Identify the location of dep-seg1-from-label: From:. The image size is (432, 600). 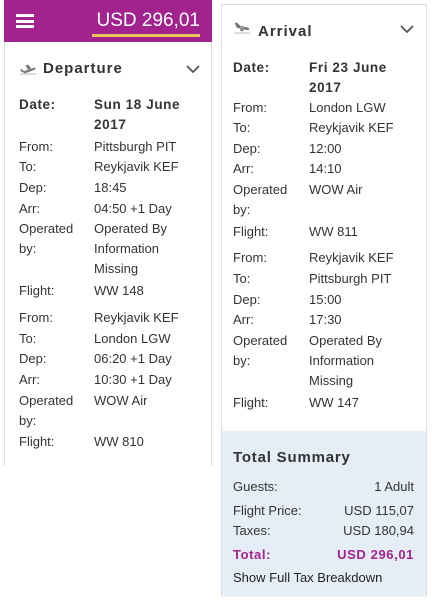
(36, 146).